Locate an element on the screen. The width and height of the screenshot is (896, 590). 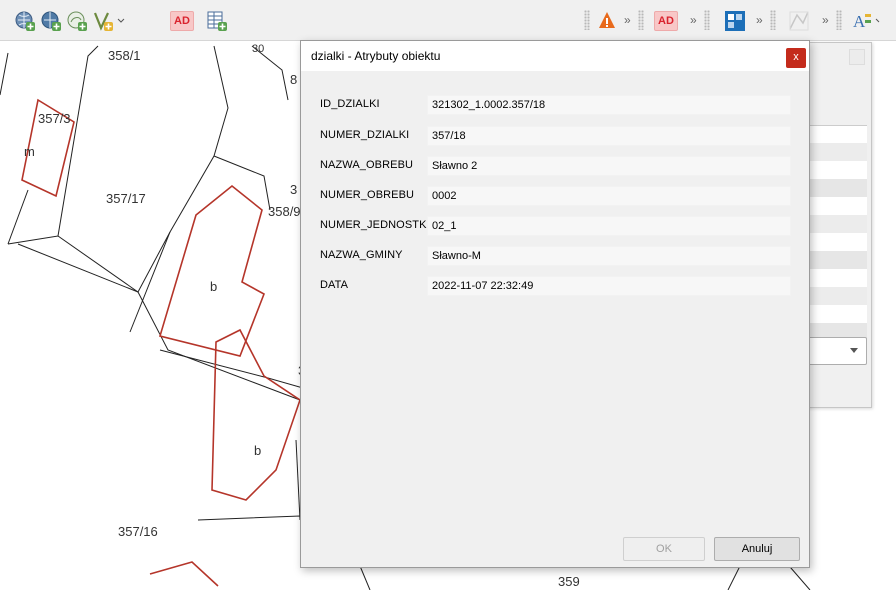
field-name: NUMER_JEDNOSTKI is located at coordinates (375, 225).